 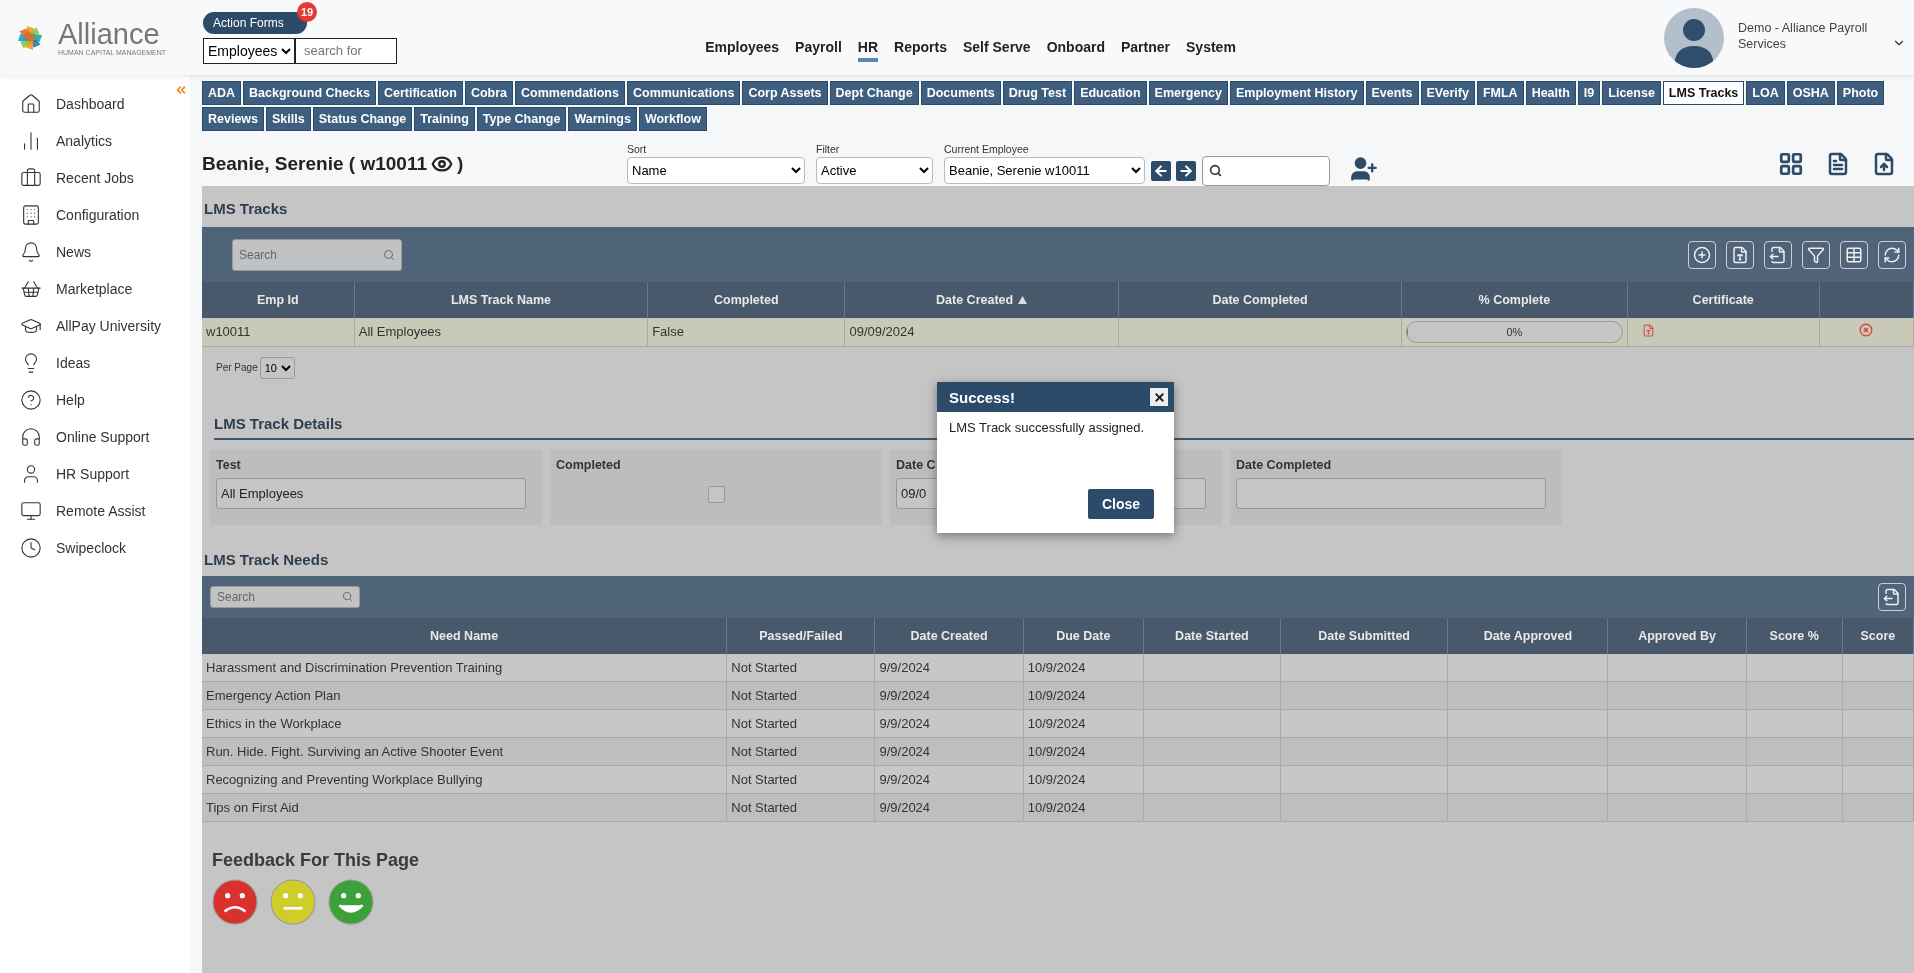 What do you see at coordinates (105, 473) in the screenshot?
I see `sidebar-item: HR Support` at bounding box center [105, 473].